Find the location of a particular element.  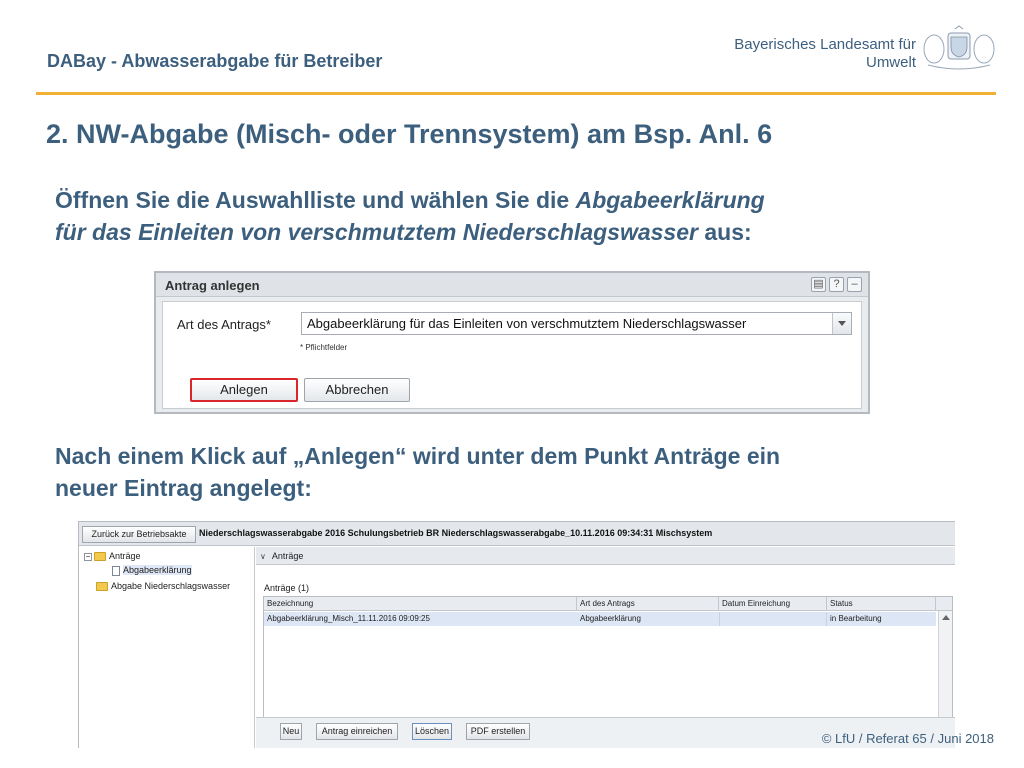

minimize-icon: – is located at coordinates (854, 284).